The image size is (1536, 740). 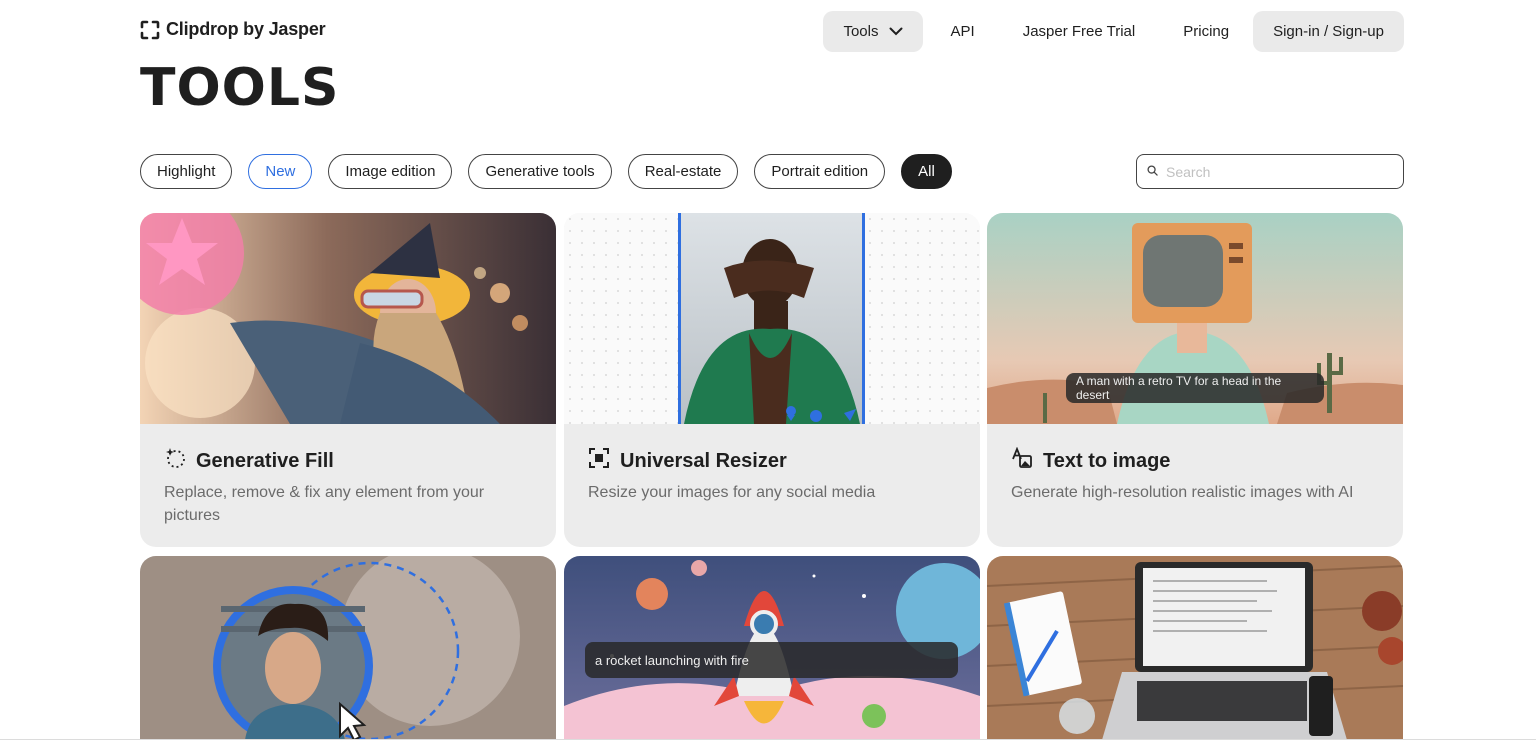 What do you see at coordinates (150, 30) in the screenshot?
I see `clipdrop-logo-icon` at bounding box center [150, 30].